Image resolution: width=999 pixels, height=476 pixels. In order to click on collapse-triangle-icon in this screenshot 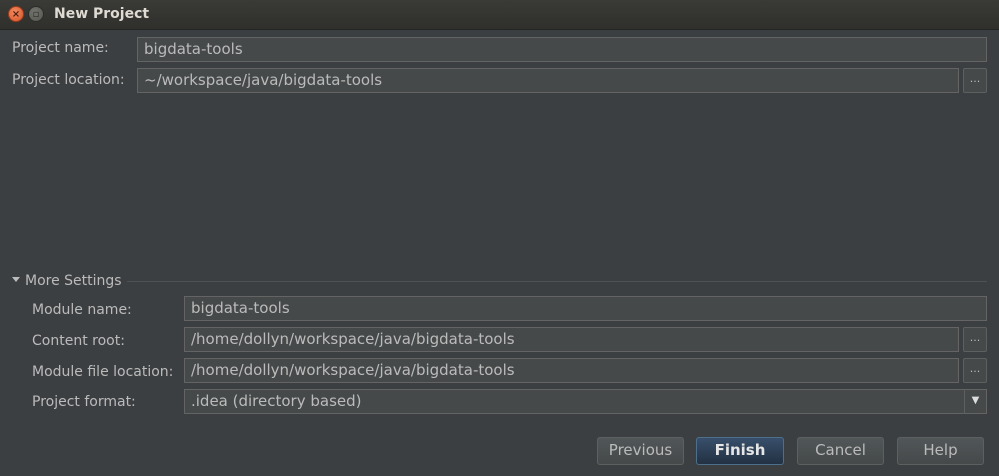, I will do `click(16, 279)`.